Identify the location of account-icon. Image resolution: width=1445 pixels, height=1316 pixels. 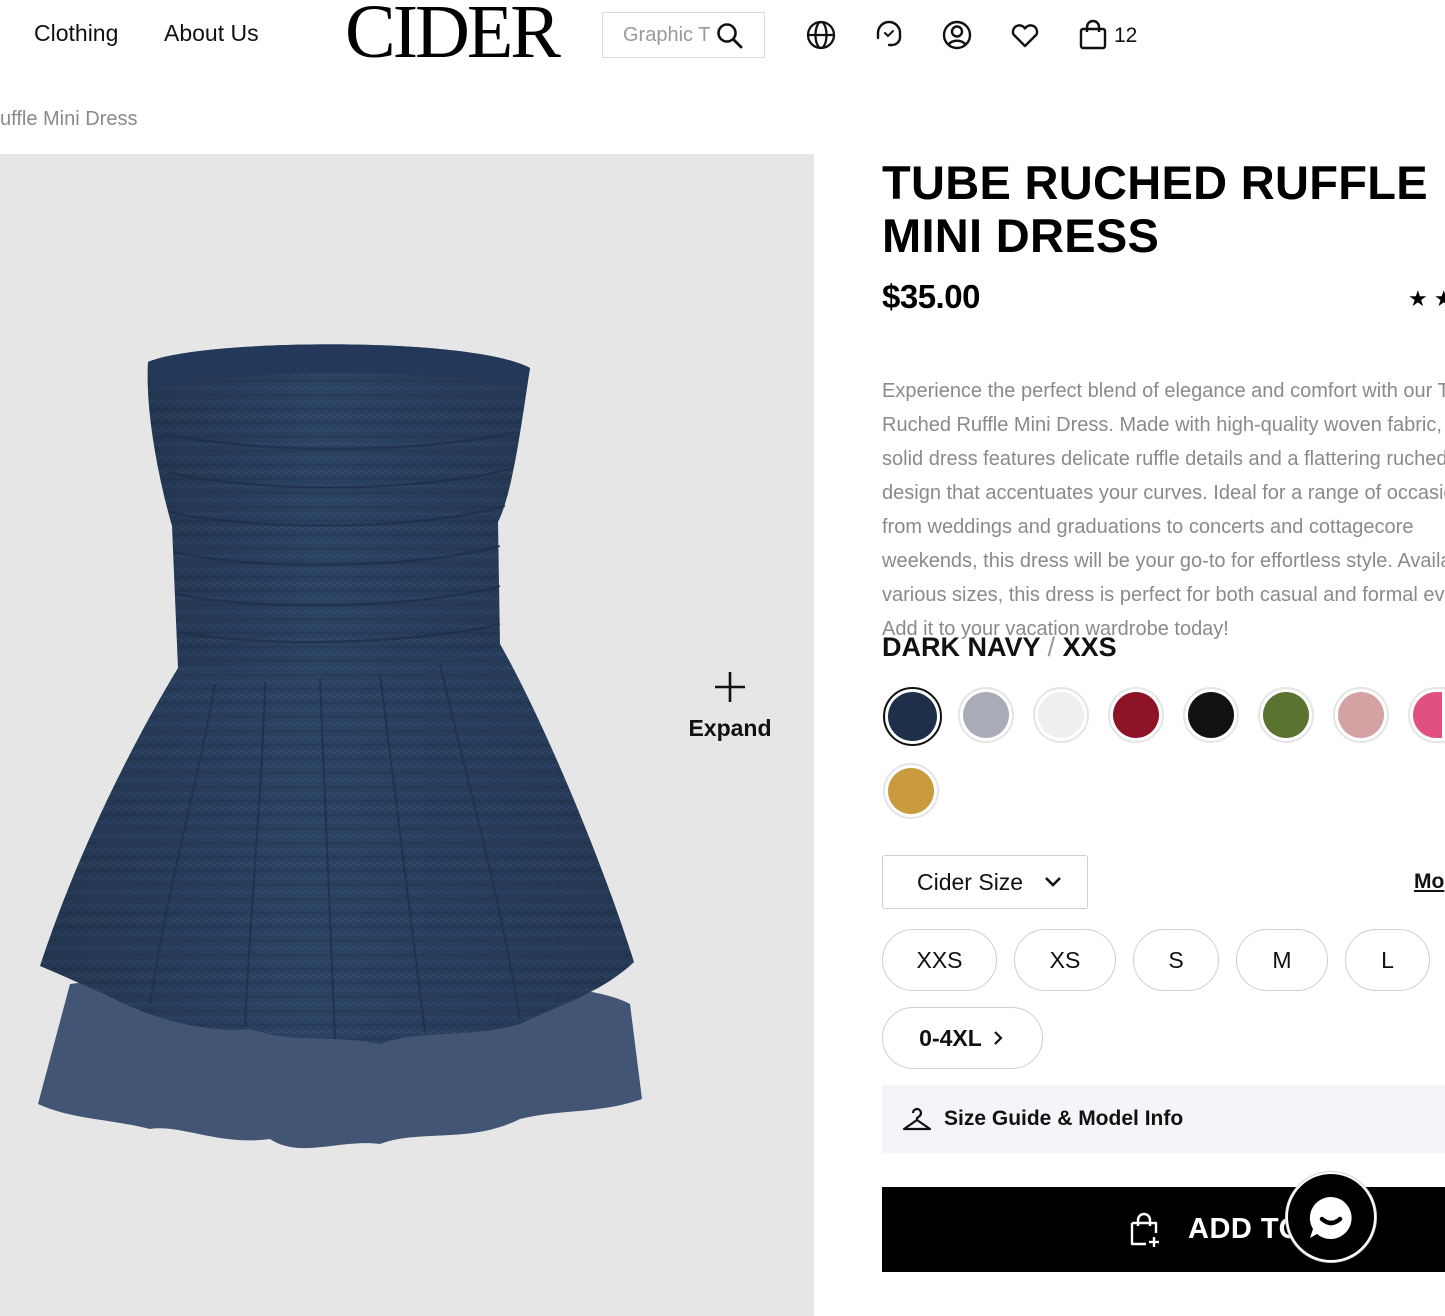
(957, 35).